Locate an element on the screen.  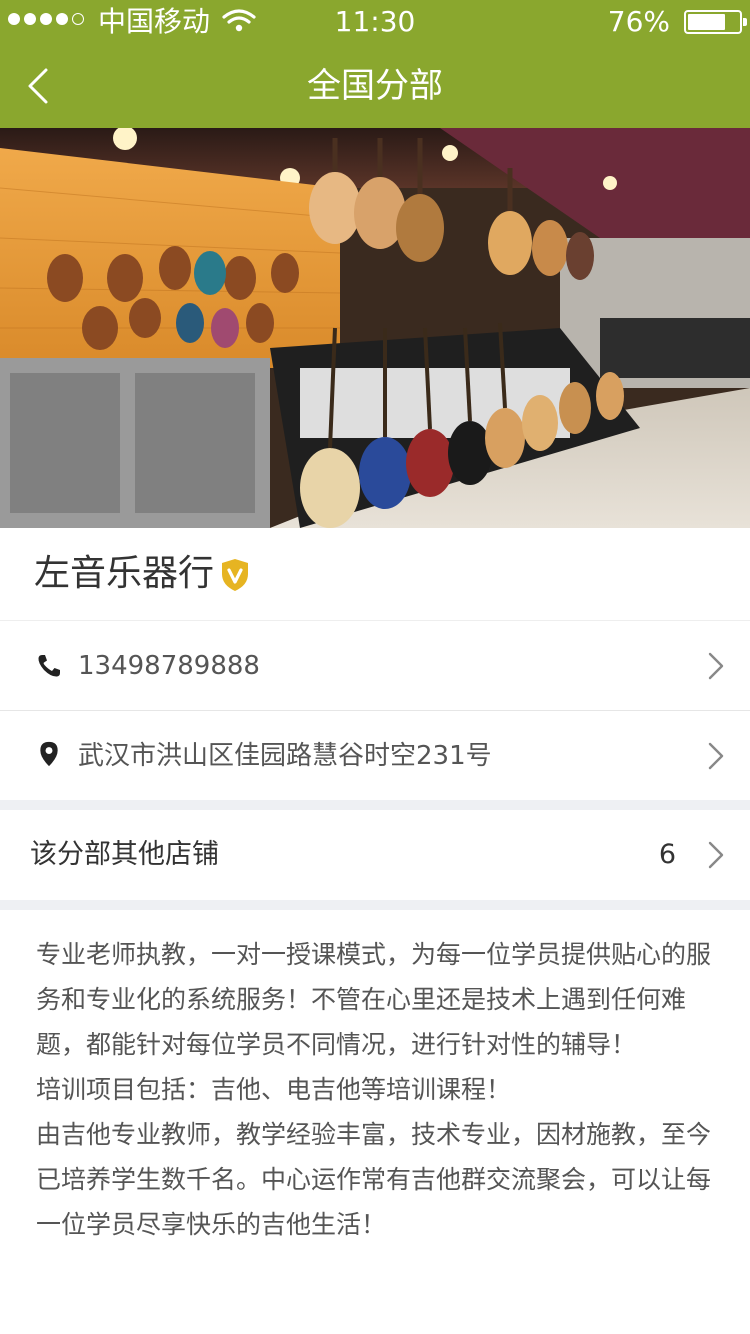
address-row: 武汉市洪山区佳园路慧谷时空231号 is located at coordinates (375, 755).